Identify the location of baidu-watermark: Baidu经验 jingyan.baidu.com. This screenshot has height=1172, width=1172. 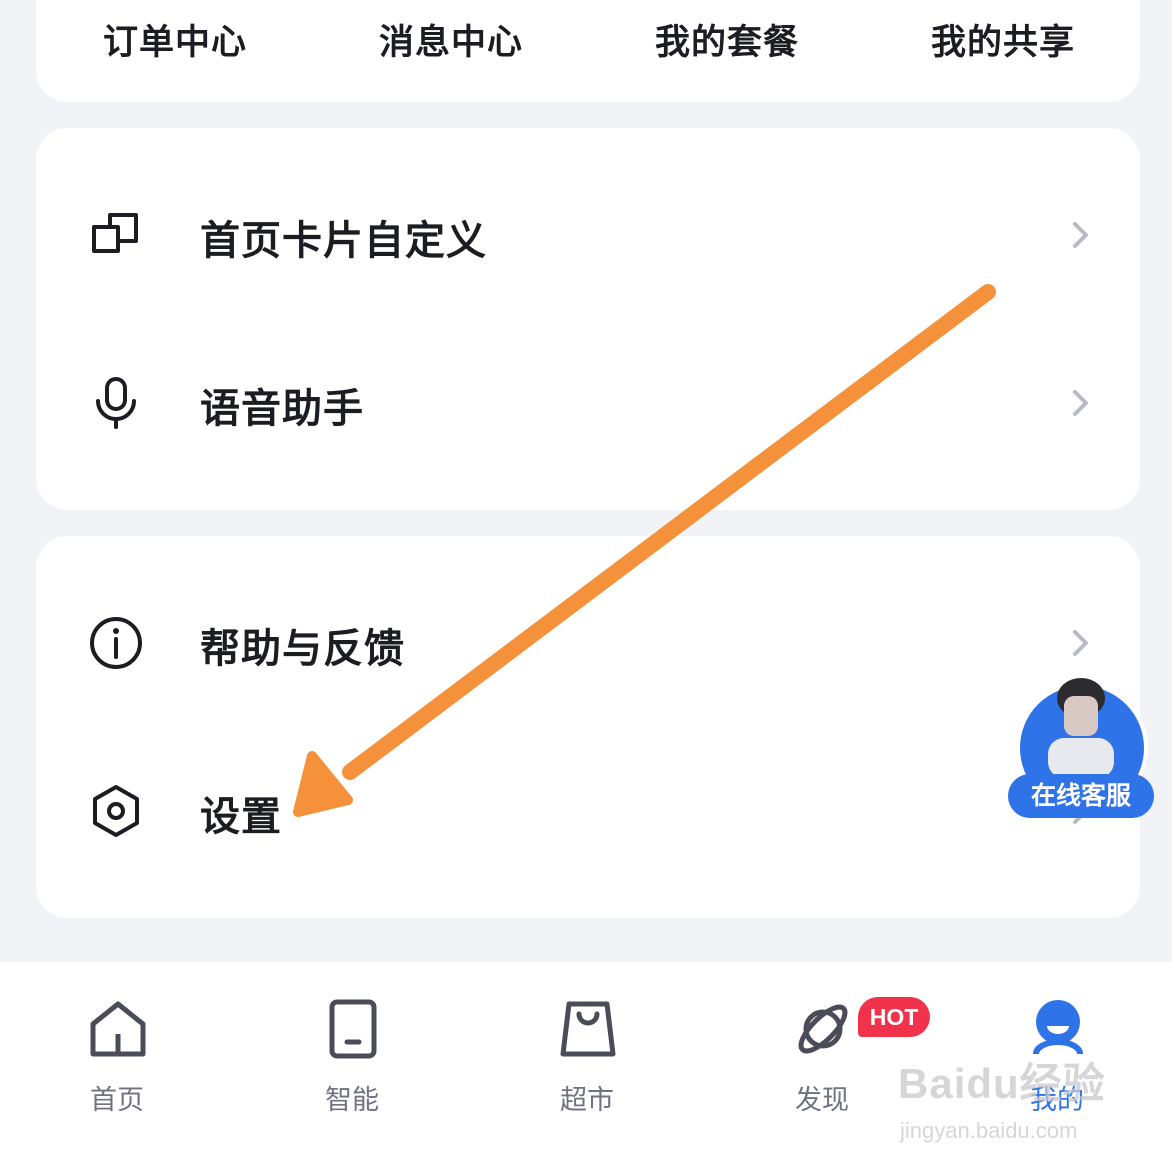
(1028, 1097).